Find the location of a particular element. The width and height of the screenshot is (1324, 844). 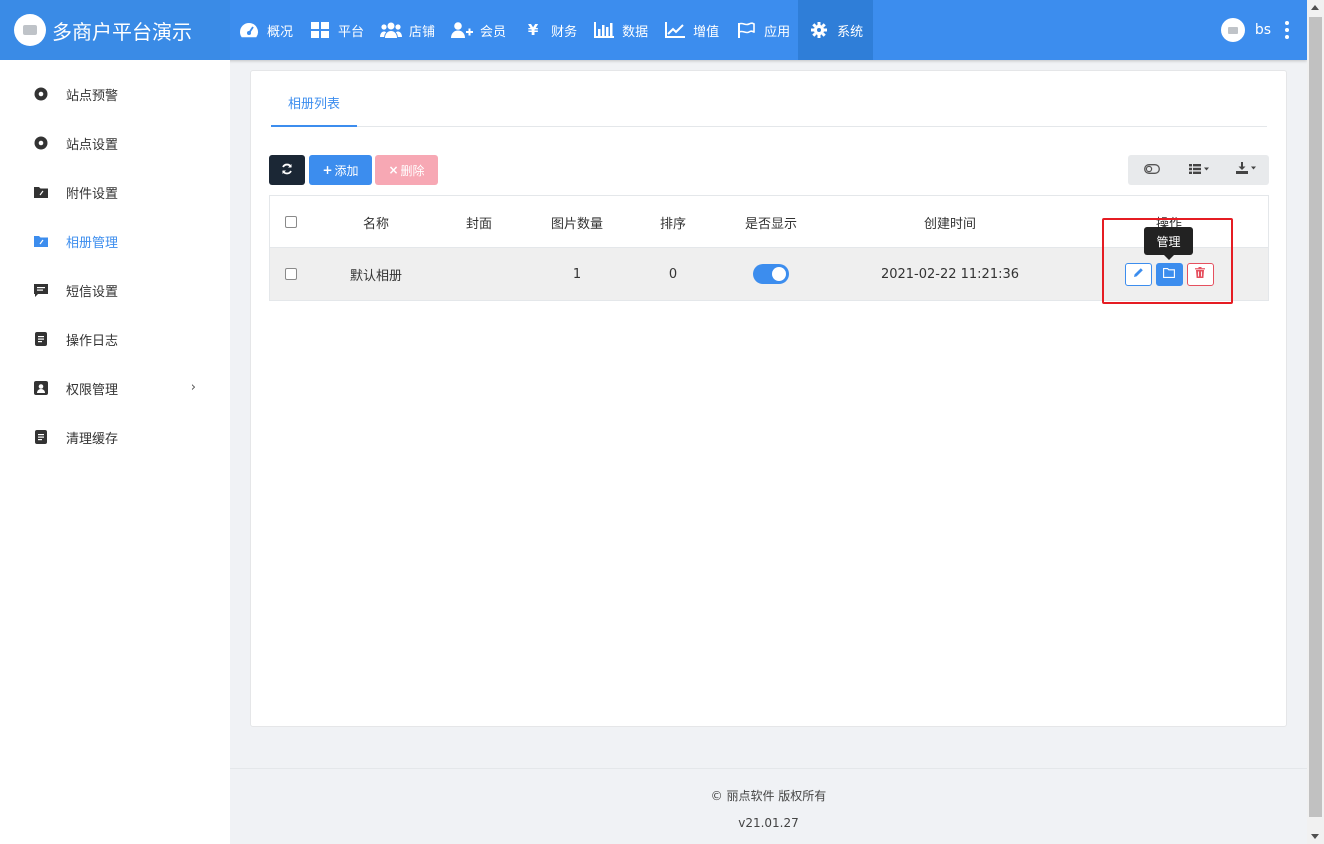

main-nav: 概况 平台 店铺 会员 ¥ 财务 数据 增值 应用 系统 is located at coordinates (552, 30).